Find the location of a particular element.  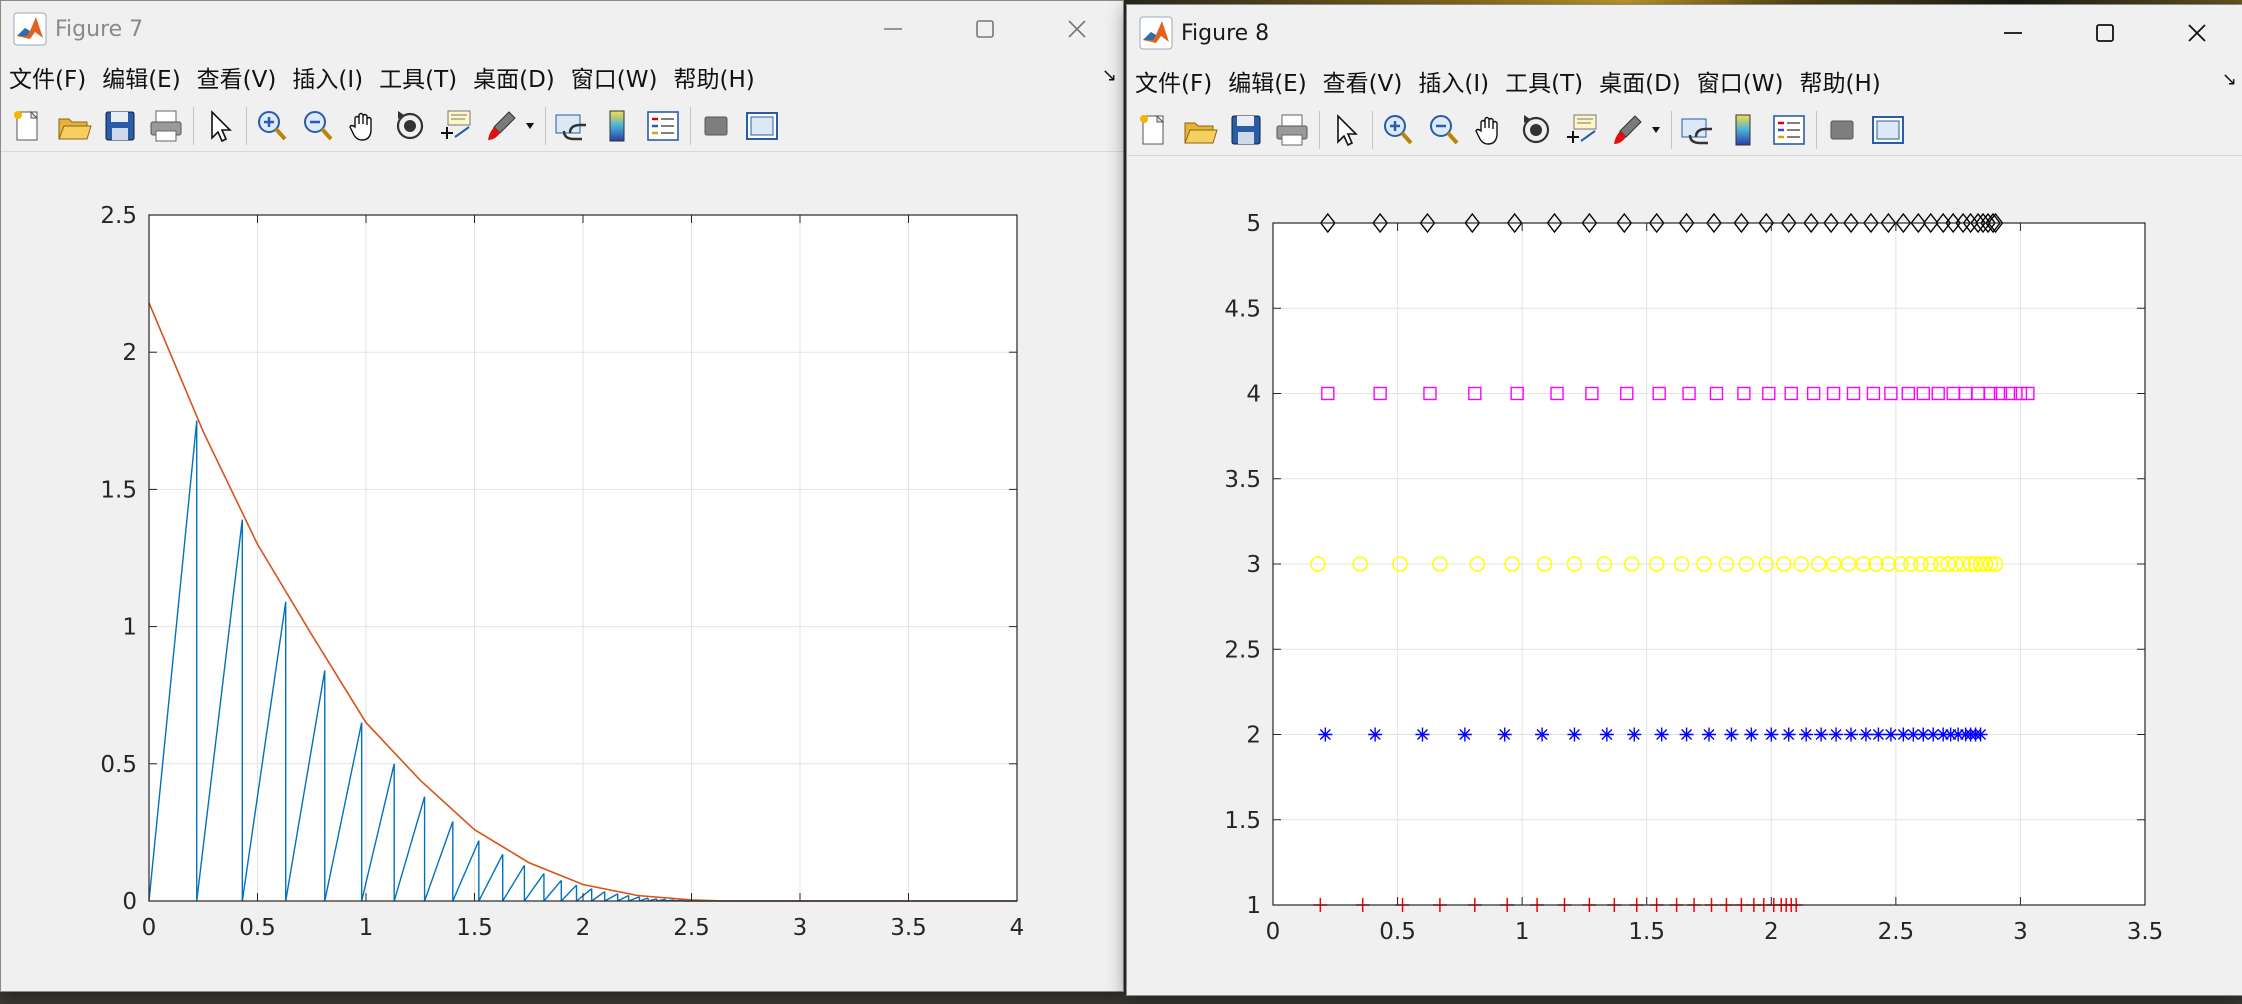

y-tick-label: 1 is located at coordinates (1253, 906).